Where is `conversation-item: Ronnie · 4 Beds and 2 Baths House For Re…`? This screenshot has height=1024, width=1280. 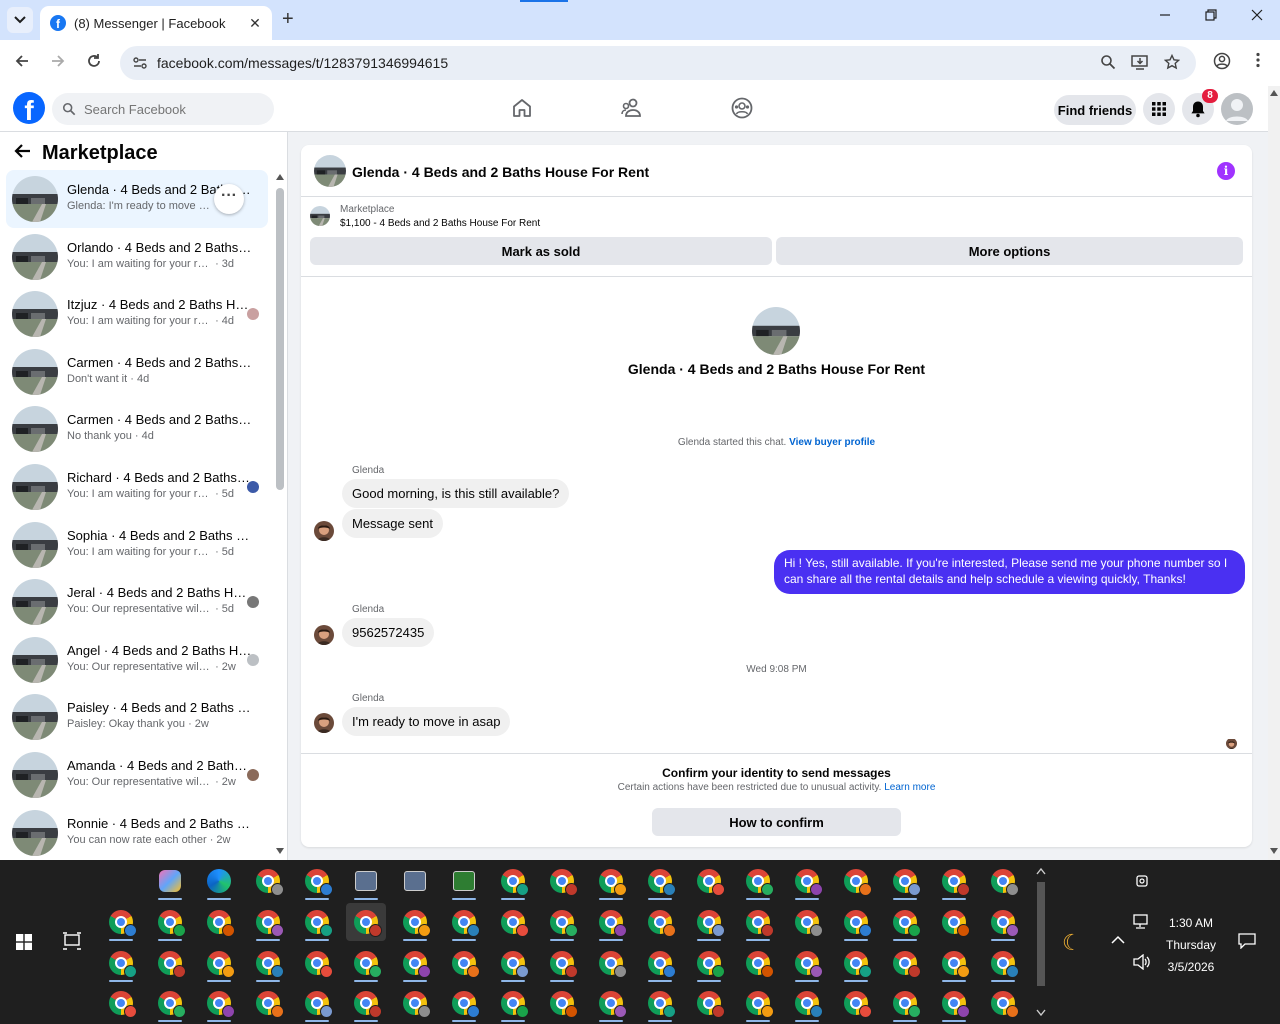
conversation-item: Ronnie · 4 Beds and 2 Baths House For Re… is located at coordinates (137, 832).